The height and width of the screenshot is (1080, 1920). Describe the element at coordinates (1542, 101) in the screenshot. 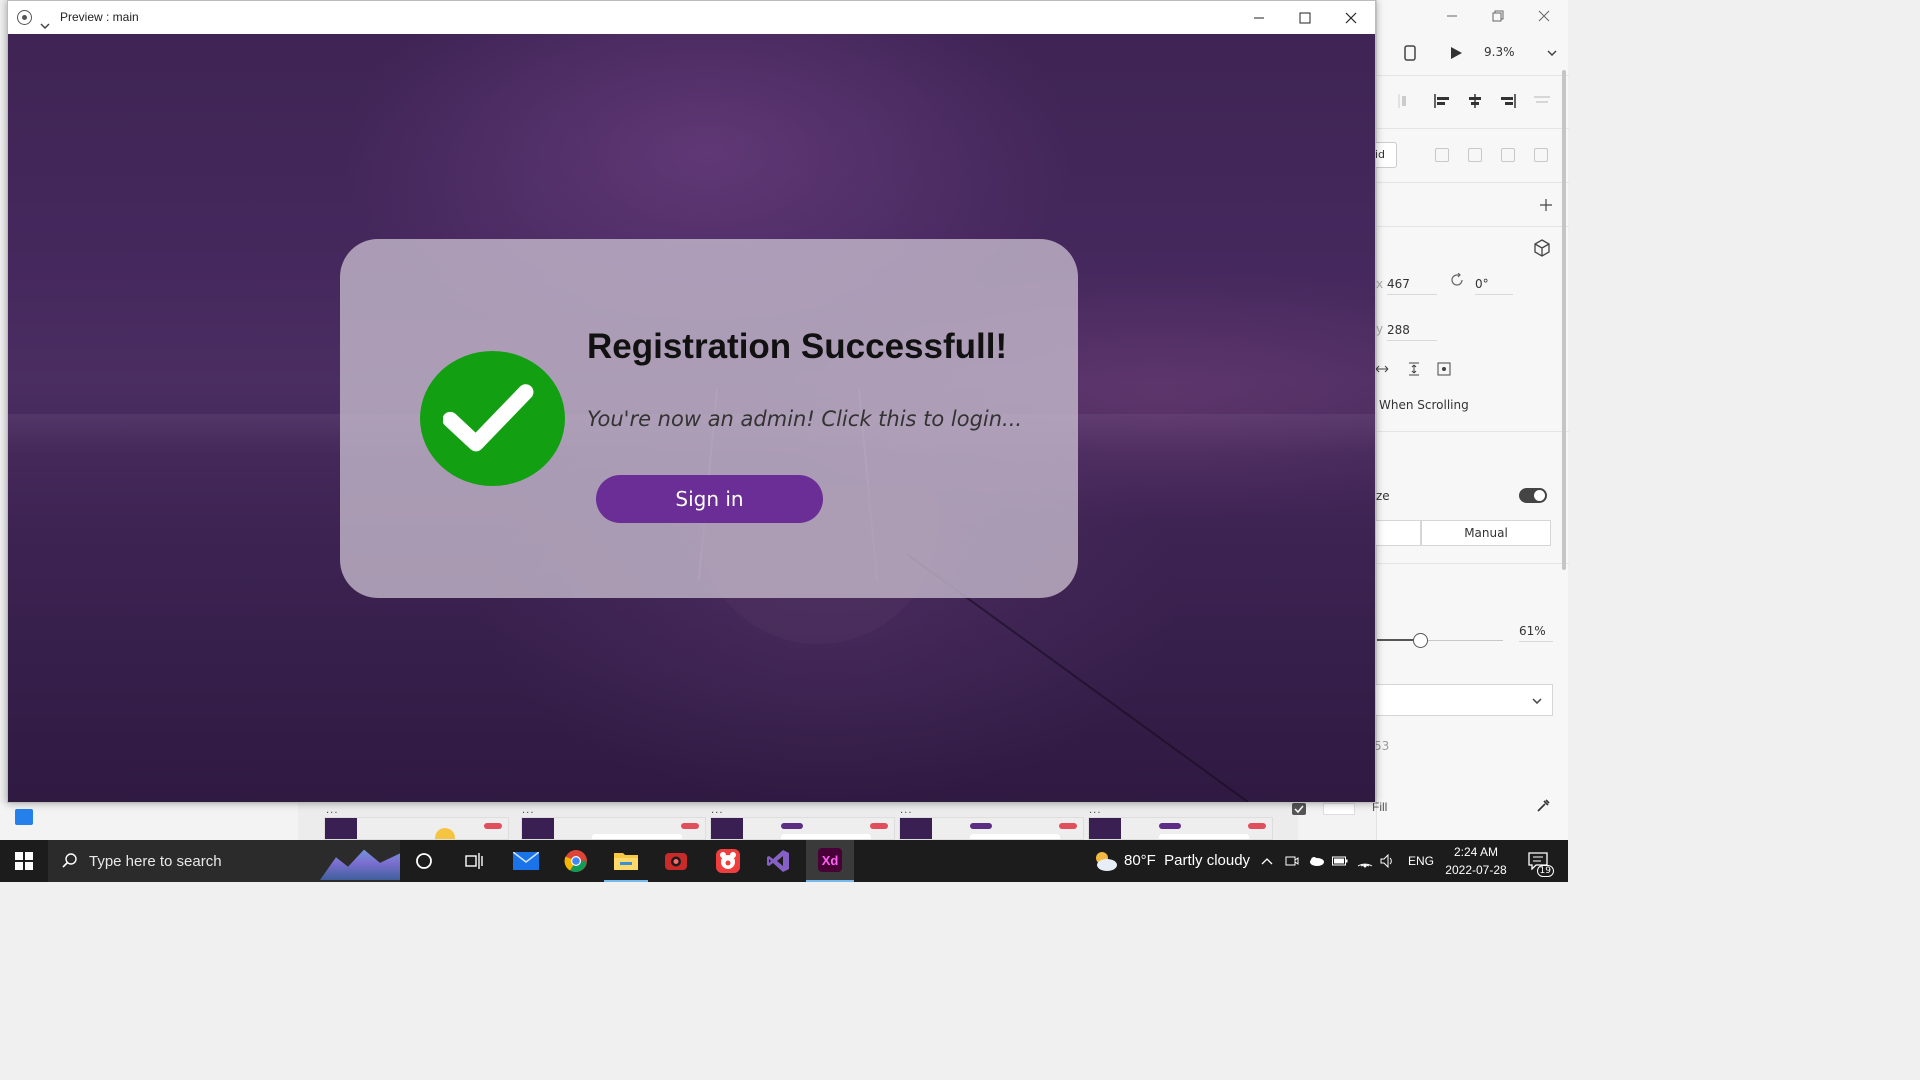

I see `align-top-button` at that location.